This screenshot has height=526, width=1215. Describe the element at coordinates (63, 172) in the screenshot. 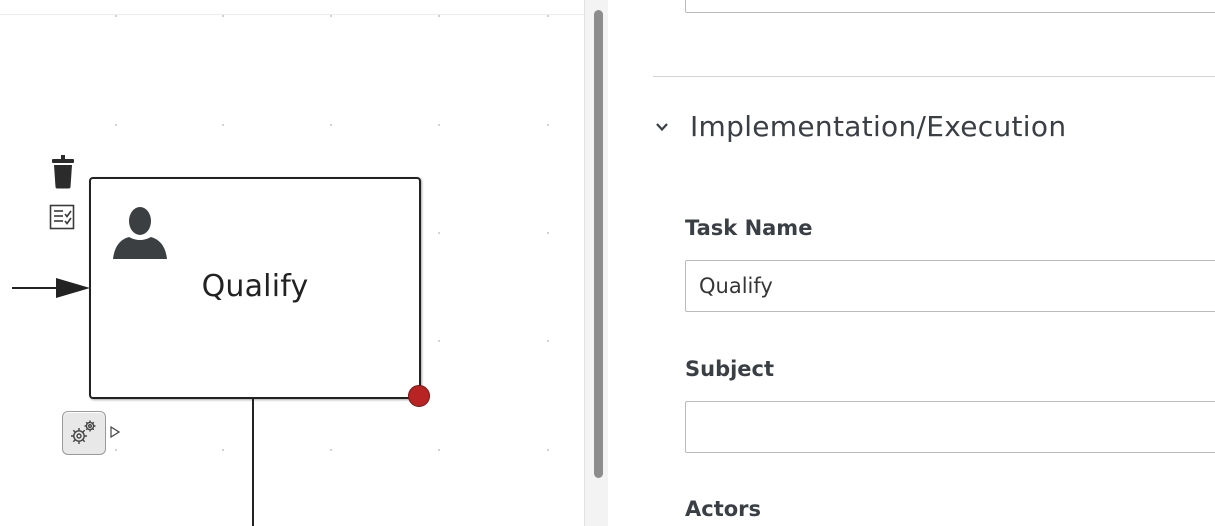

I see `trash-icon` at that location.